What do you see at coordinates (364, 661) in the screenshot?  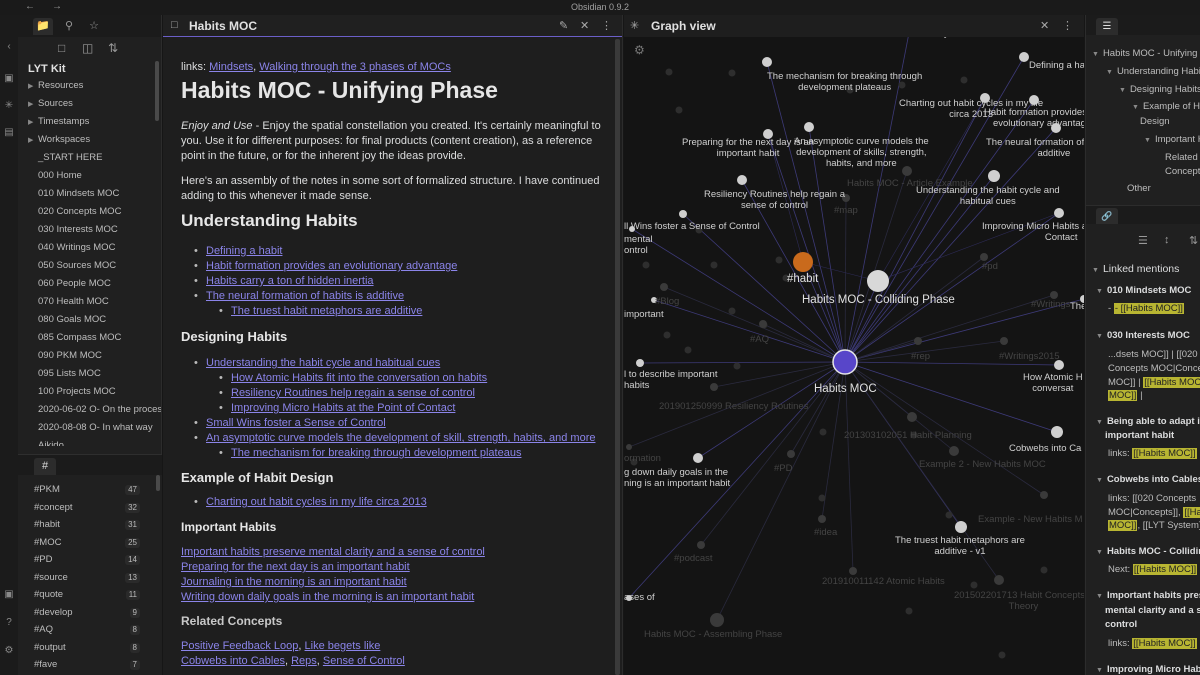 I see `internal-link: Sense of Control` at bounding box center [364, 661].